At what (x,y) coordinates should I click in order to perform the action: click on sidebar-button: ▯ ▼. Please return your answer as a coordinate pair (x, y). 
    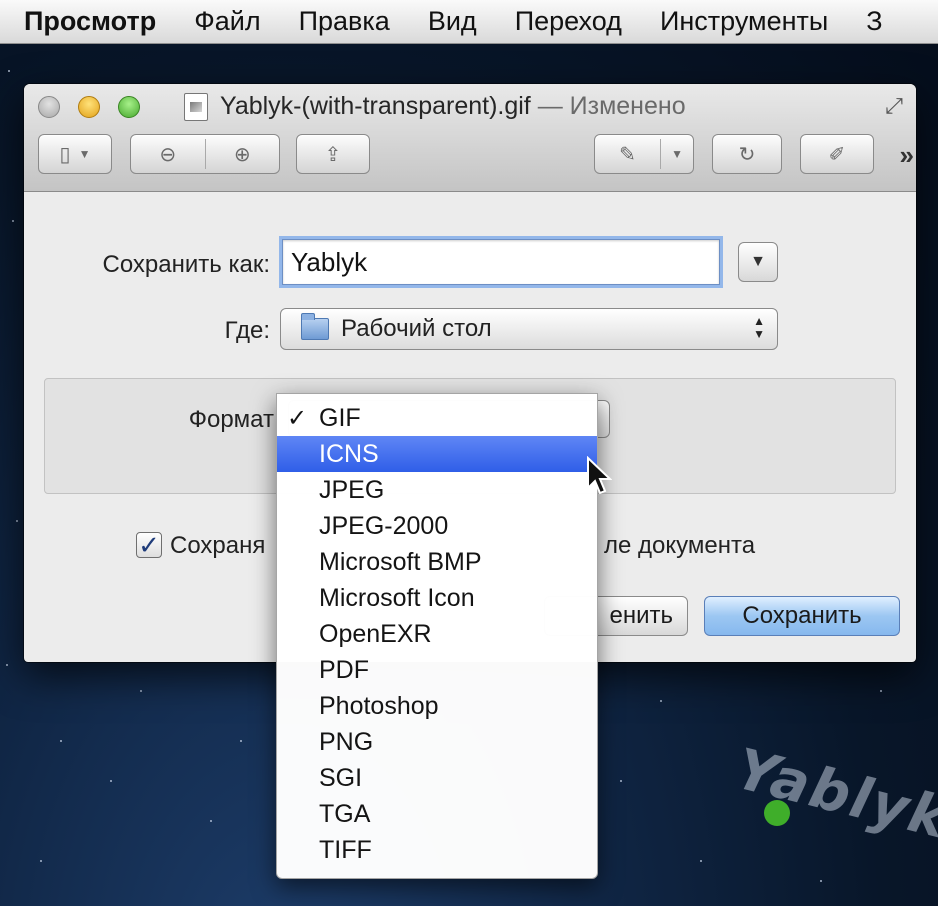
    Looking at the image, I should click on (75, 154).